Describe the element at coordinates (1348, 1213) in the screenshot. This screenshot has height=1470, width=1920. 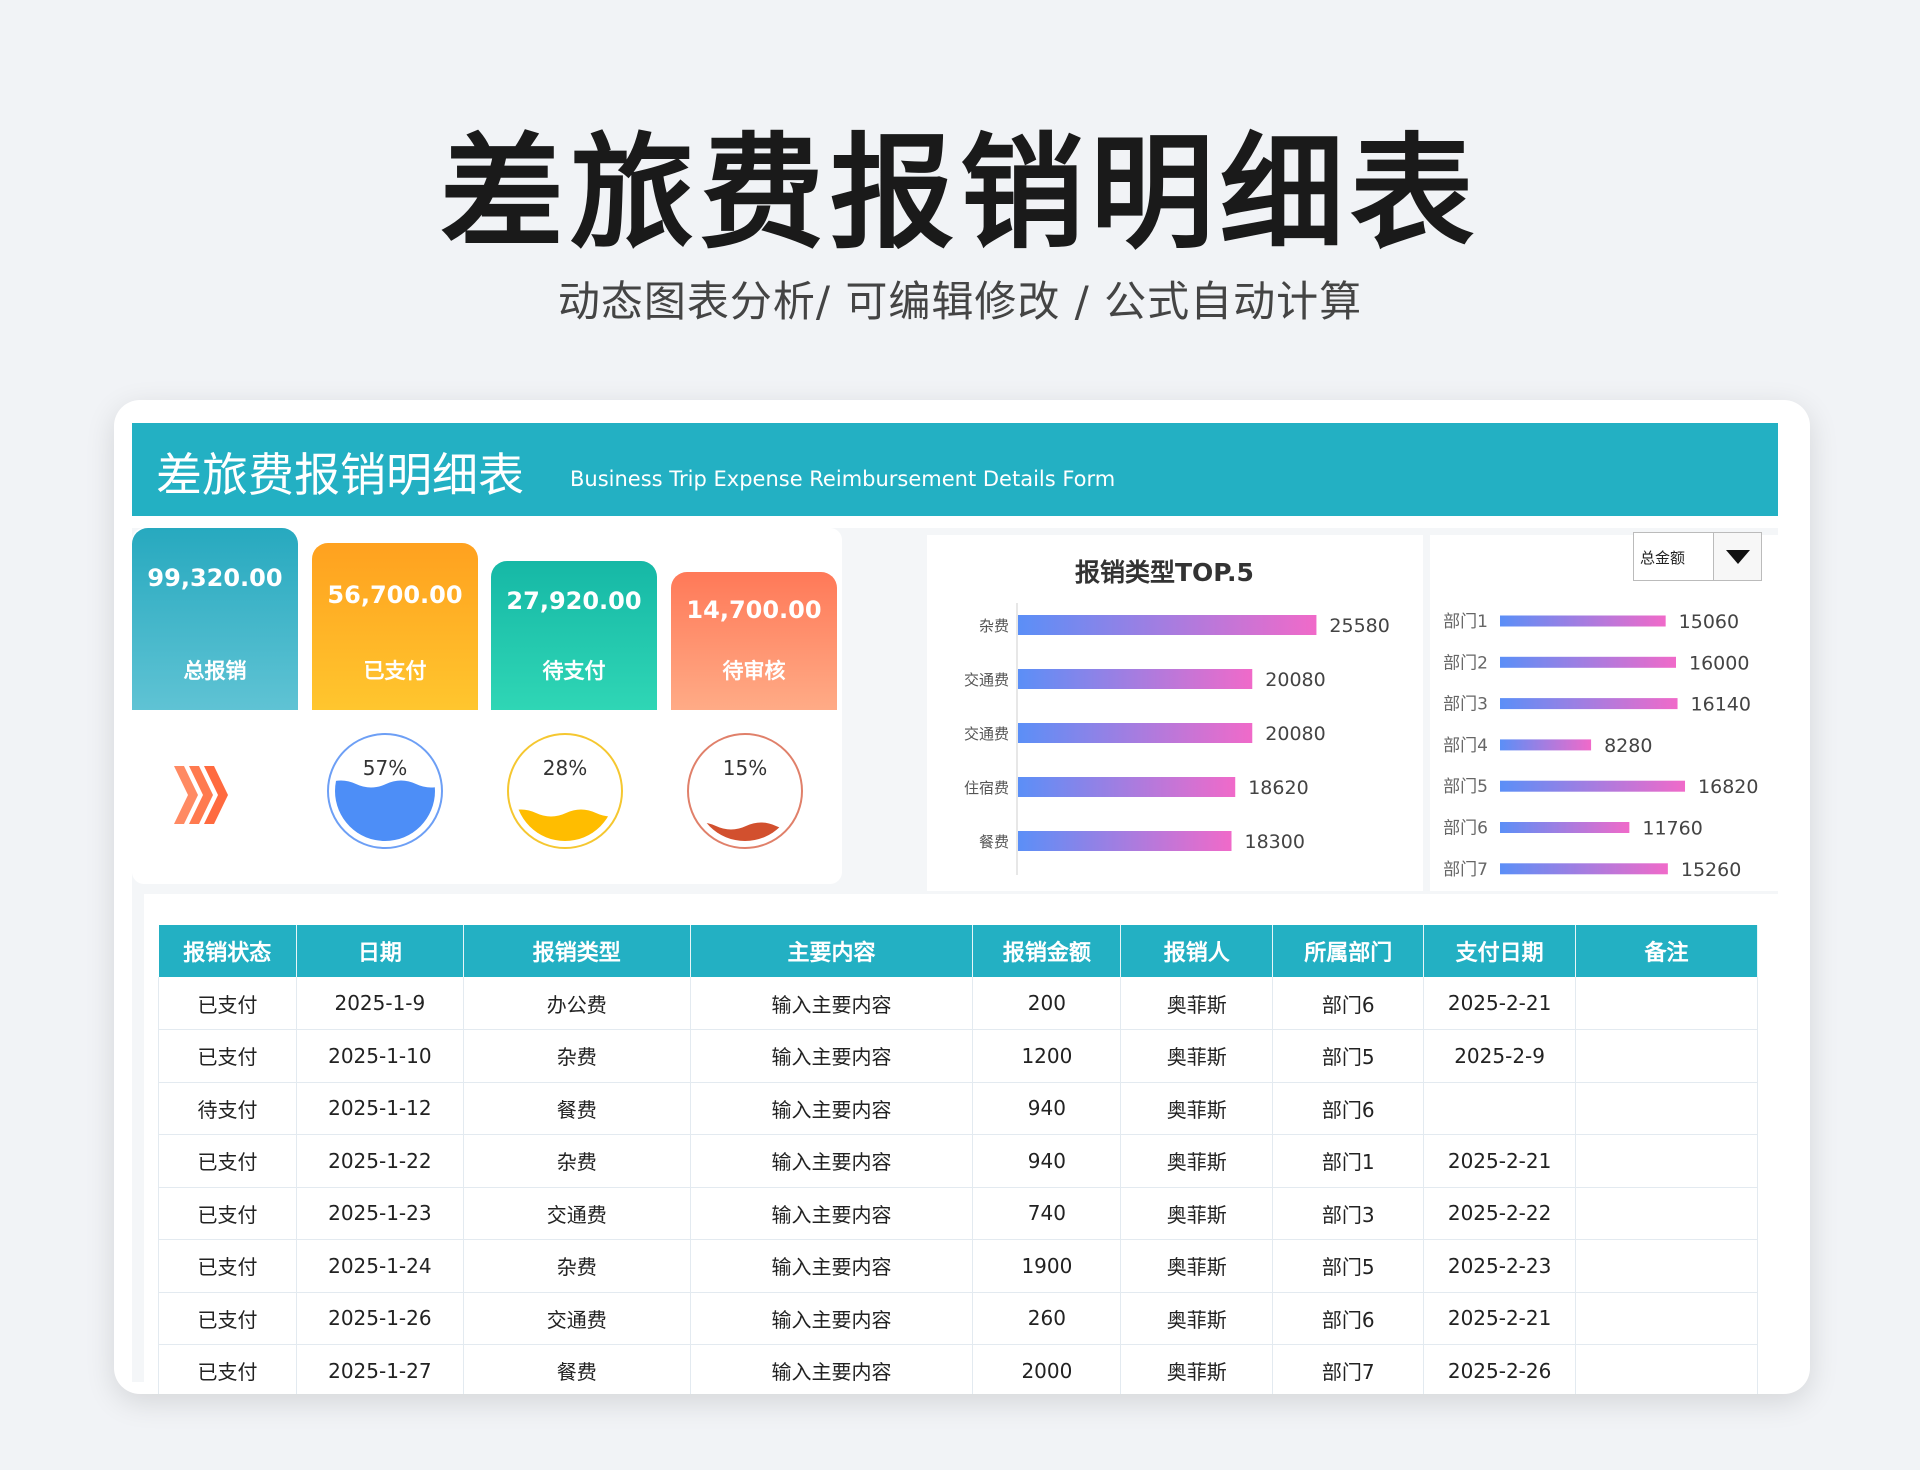
I see `table-cell: 部门3` at that location.